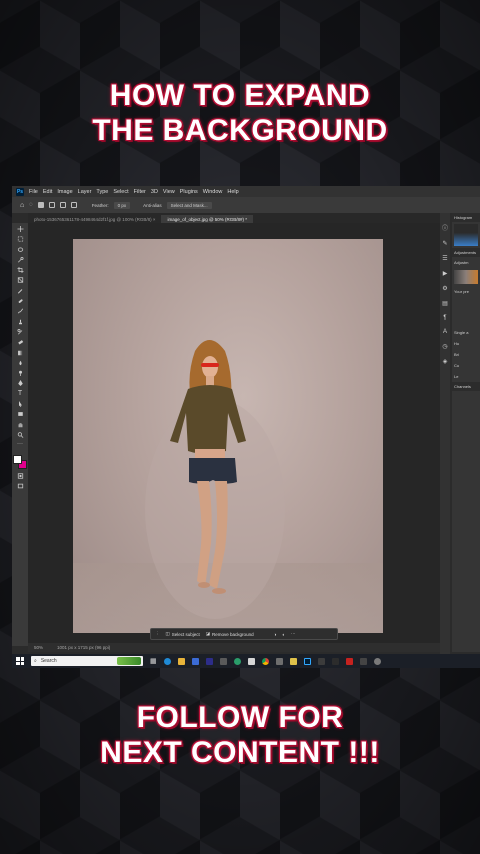  I want to click on menu-filter: Filter, so click(140, 192).